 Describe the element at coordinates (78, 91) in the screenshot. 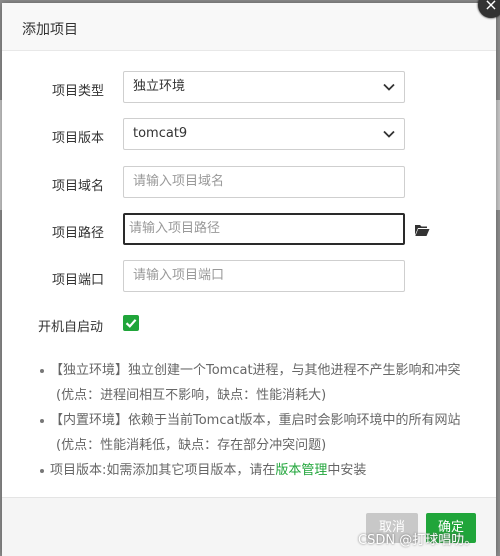

I see `project-type-label: 项目类型` at that location.